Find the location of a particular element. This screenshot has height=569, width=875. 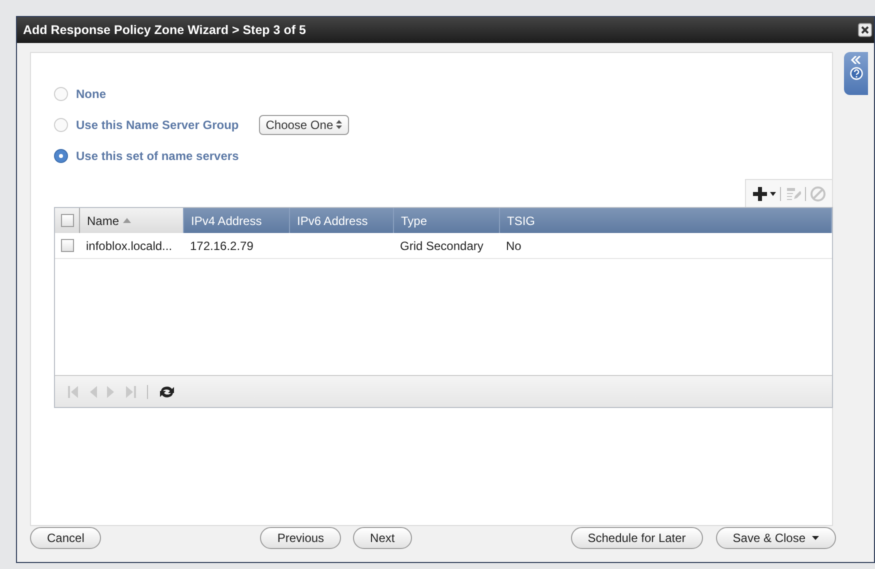

option-label: None is located at coordinates (91, 93).